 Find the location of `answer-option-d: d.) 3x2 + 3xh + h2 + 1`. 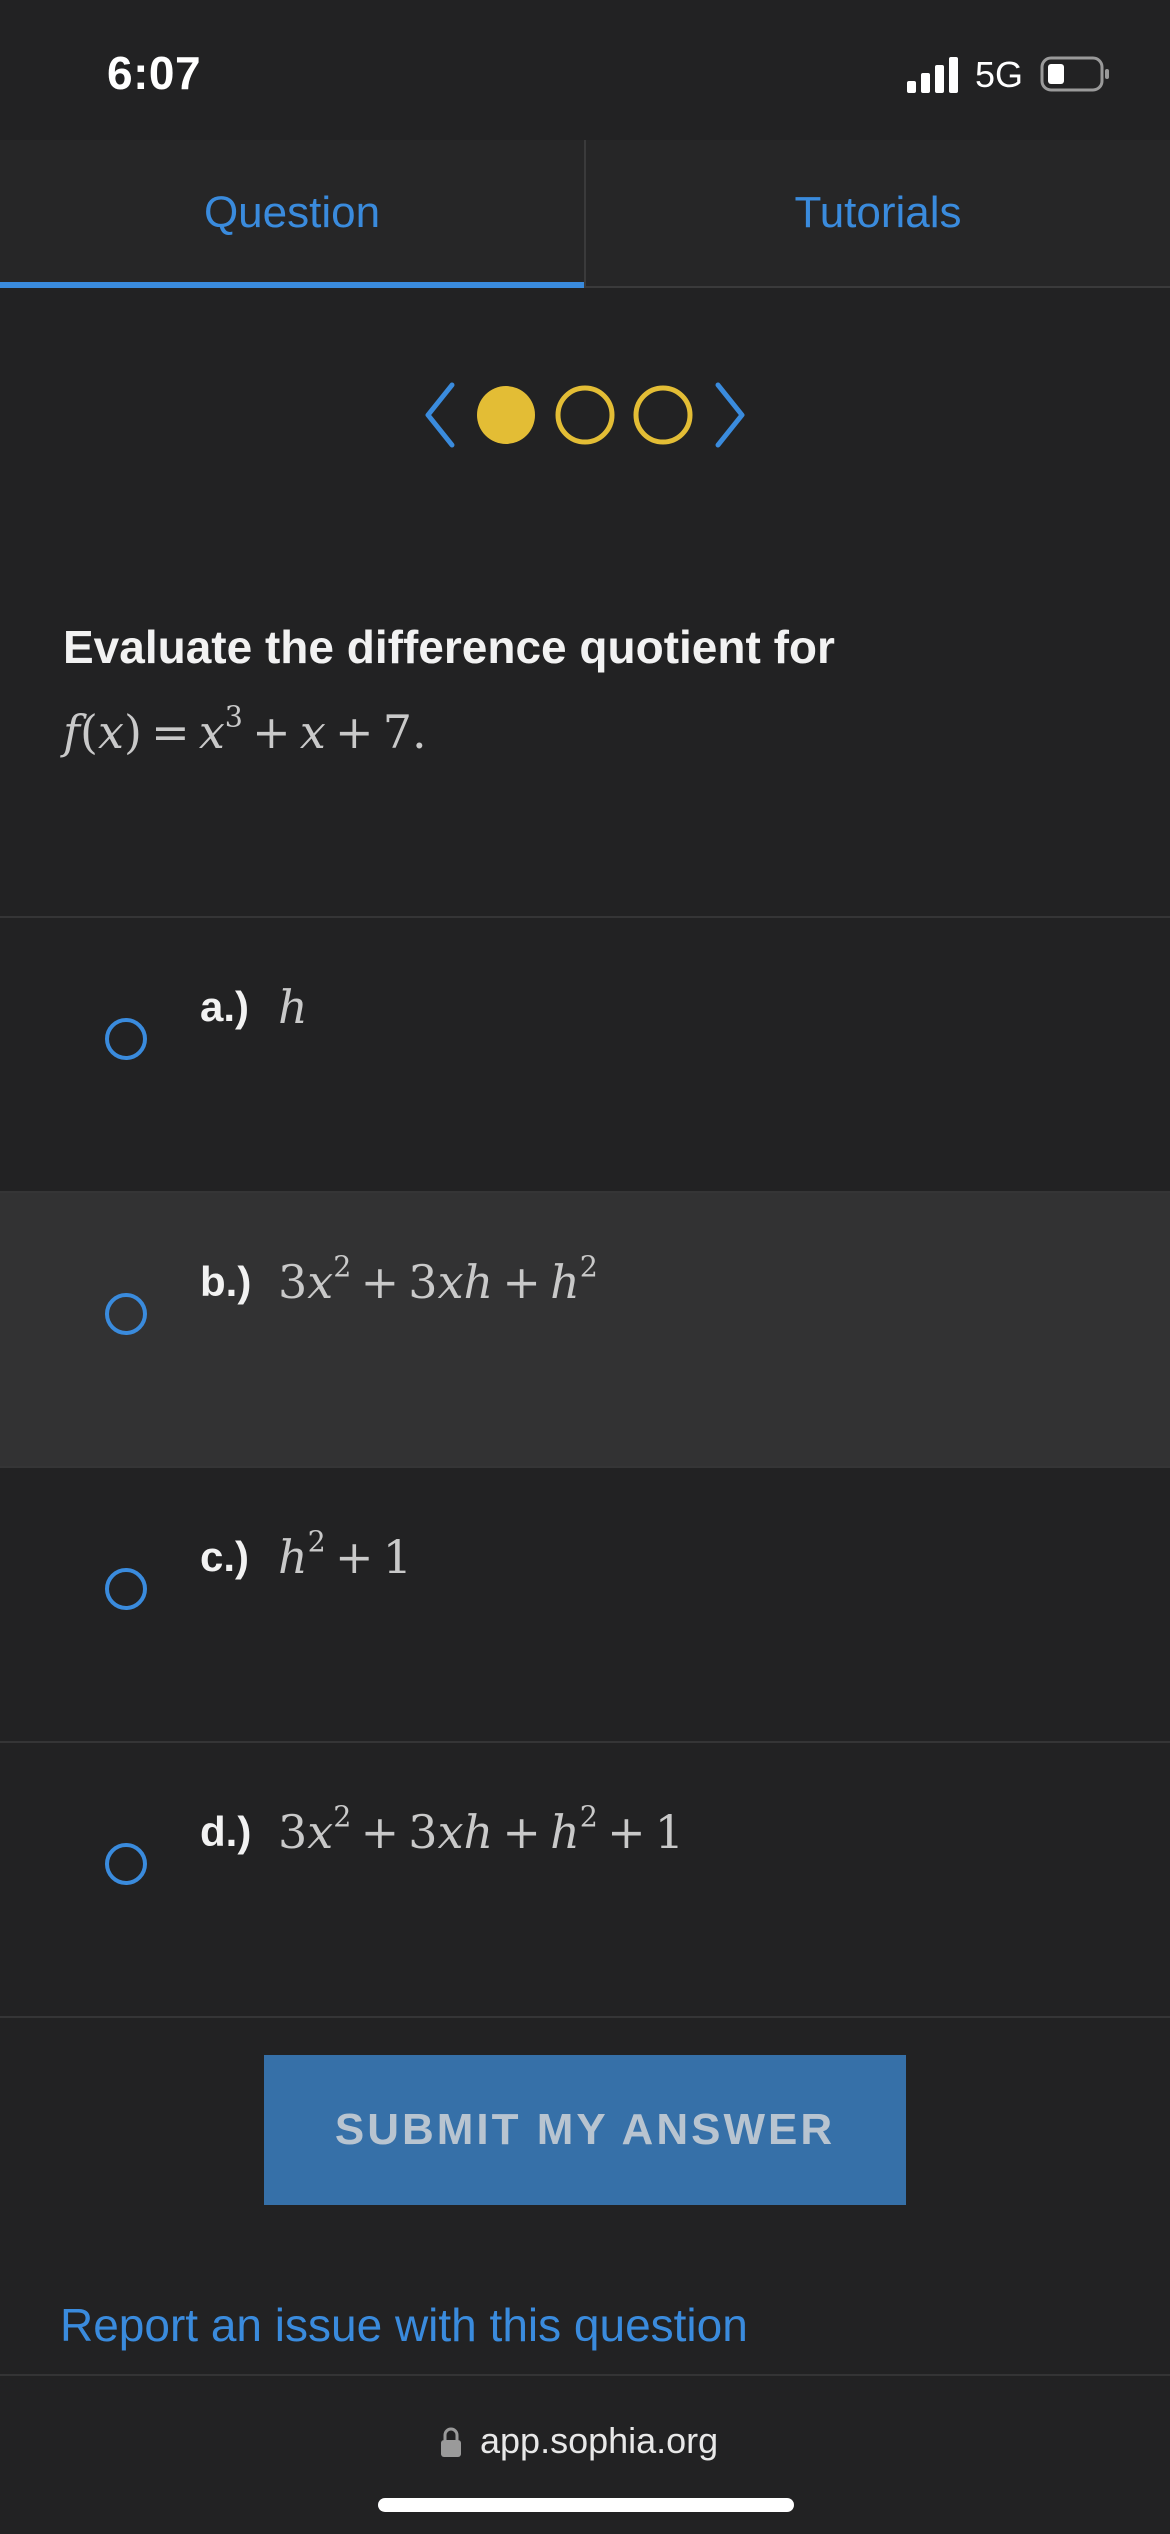

answer-option-d: d.) 3x2 + 3xh + h2 + 1 is located at coordinates (585, 1879).